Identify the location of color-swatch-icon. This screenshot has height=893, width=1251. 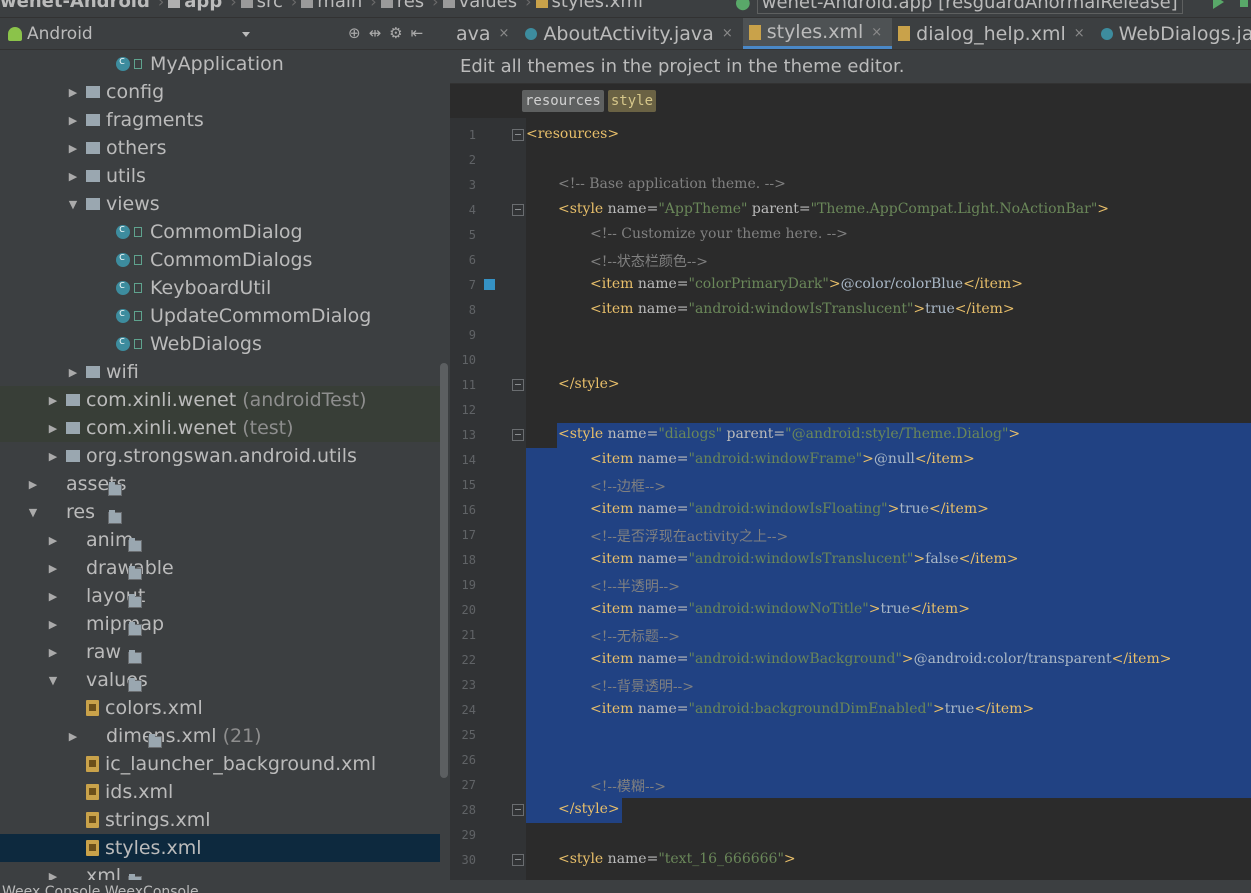
(489, 284).